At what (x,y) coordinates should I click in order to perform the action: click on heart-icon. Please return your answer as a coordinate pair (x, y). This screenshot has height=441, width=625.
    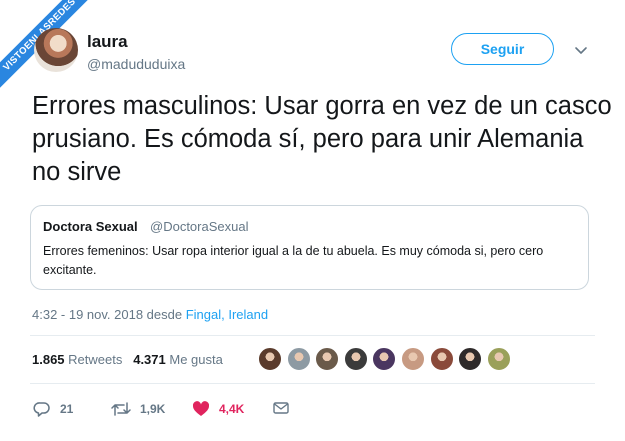
    Looking at the image, I should click on (201, 409).